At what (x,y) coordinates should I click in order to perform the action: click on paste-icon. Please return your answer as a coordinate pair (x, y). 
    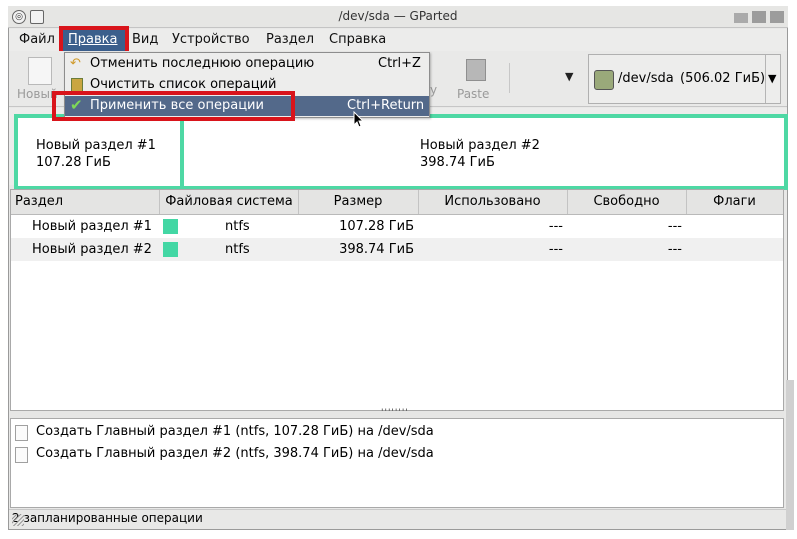
    Looking at the image, I should click on (476, 70).